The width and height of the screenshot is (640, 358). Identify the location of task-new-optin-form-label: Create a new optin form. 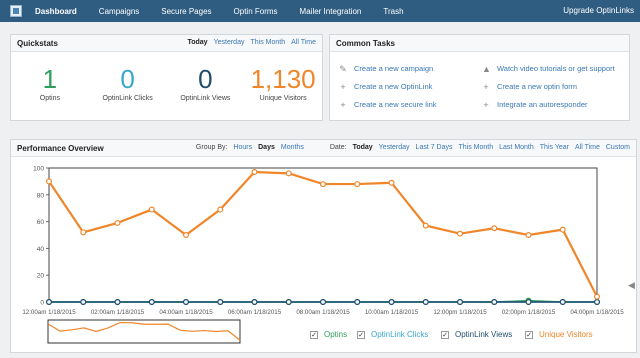
(537, 86).